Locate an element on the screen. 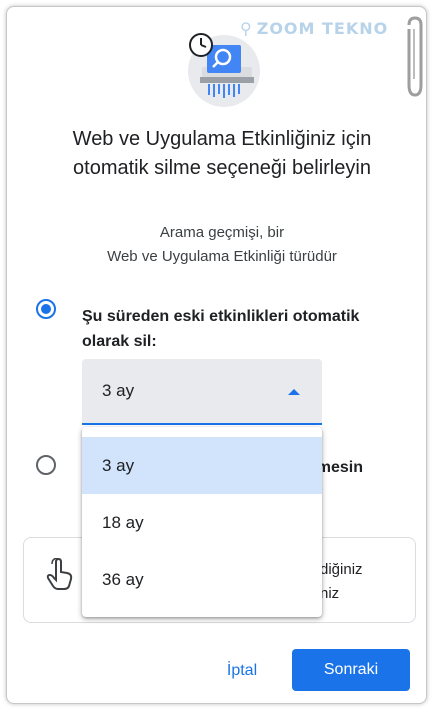 Image resolution: width=433 pixels, height=710 pixels. chevron-up-icon is located at coordinates (294, 392).